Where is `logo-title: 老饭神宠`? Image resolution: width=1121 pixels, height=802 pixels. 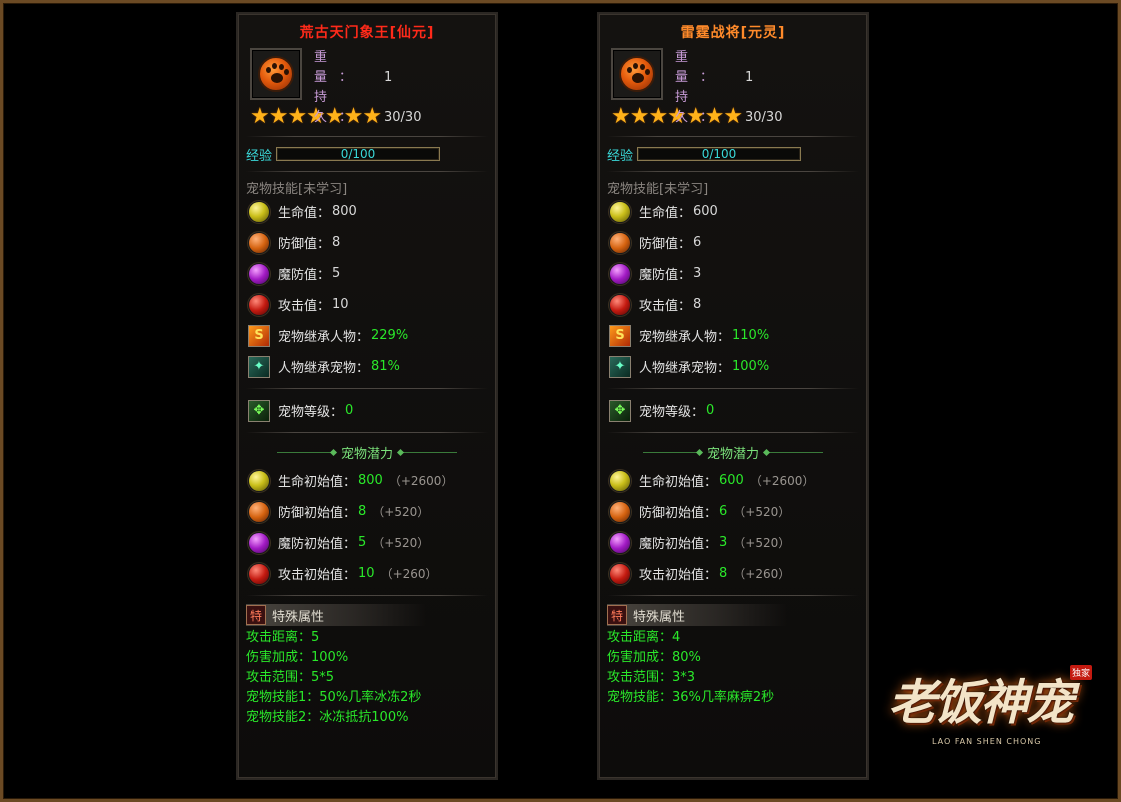
logo-title: 老饭神宠 is located at coordinates (981, 703).